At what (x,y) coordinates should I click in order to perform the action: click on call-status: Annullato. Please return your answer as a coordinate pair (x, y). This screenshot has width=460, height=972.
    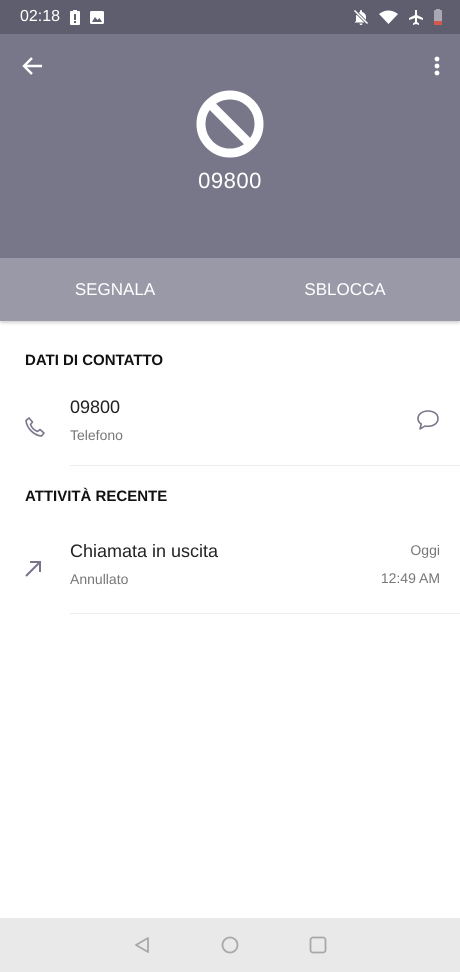
    Looking at the image, I should click on (100, 579).